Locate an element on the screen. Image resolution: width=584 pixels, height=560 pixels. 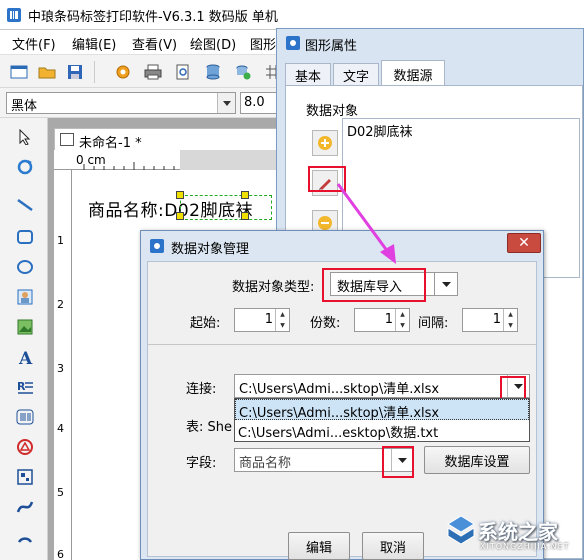
menu-bar: 文件(F) 编辑(E) 查看(V) 绘图(D) 图形 is located at coordinates (145, 42).